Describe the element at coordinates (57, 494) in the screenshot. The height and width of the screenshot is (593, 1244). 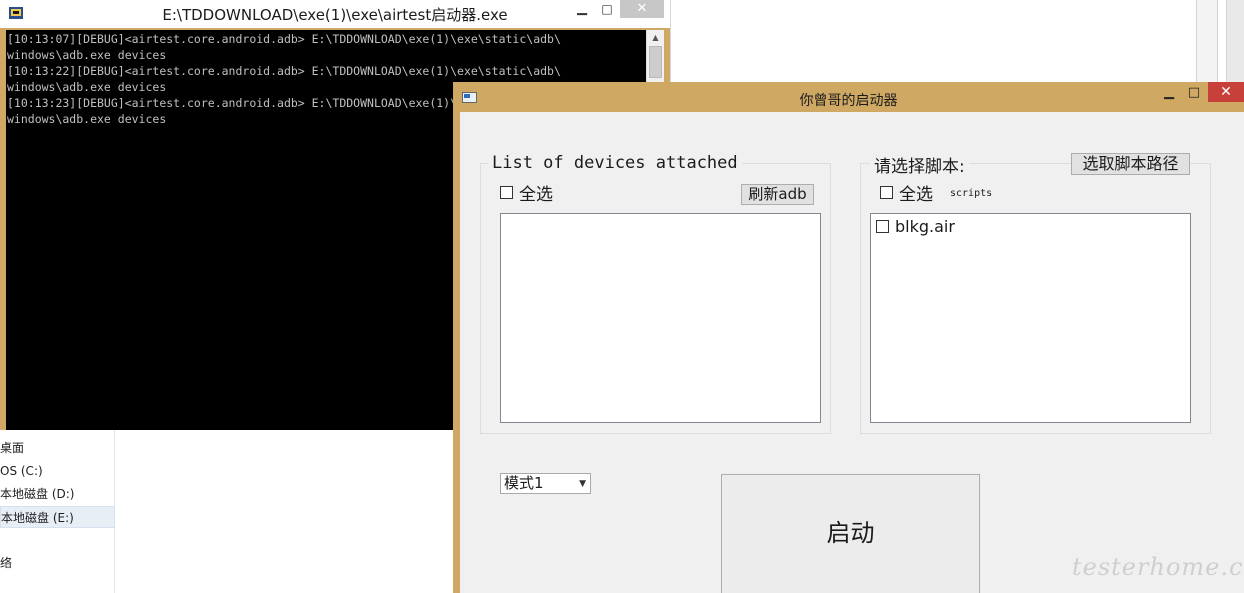
I see `nav-item-drive-d: 本地磁盘 (D:)` at that location.